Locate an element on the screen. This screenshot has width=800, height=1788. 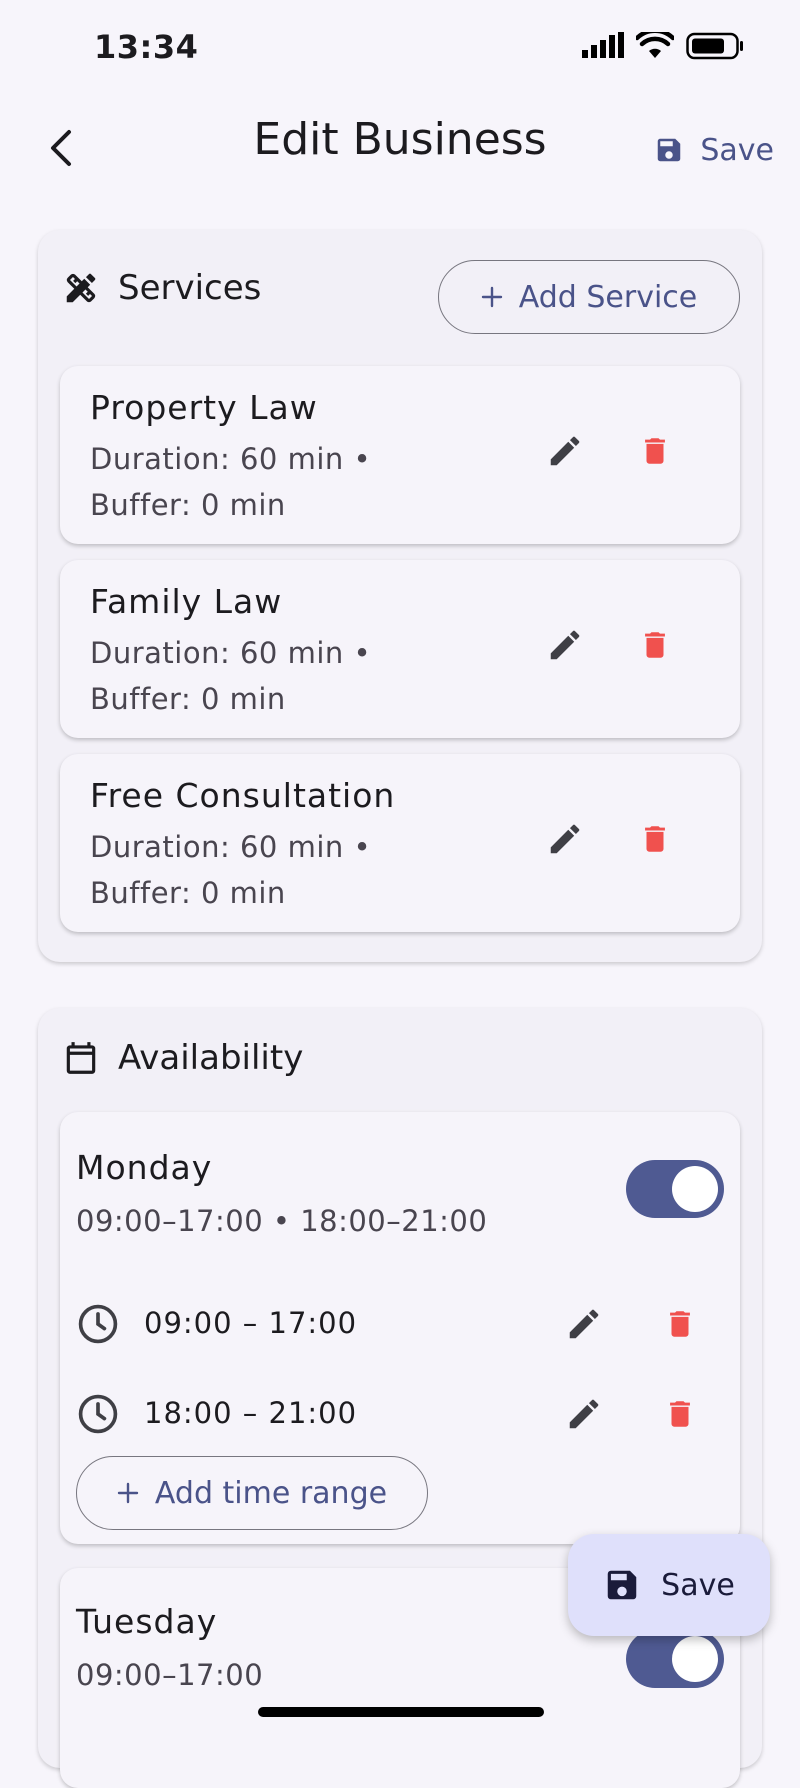
status-icons is located at coordinates (663, 46).